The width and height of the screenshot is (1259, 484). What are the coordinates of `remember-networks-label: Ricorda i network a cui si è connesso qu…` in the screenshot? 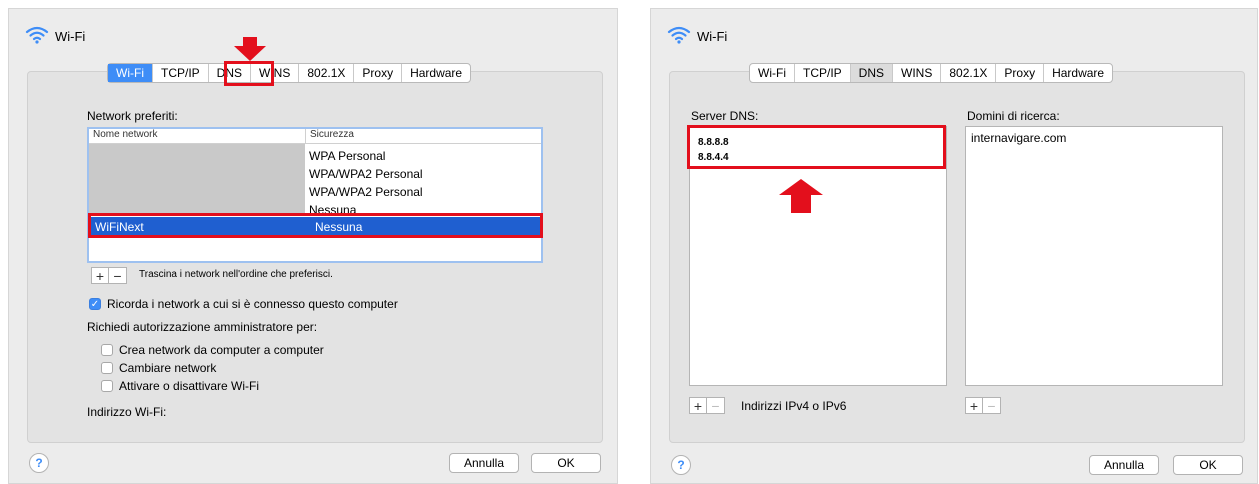 It's located at (252, 304).